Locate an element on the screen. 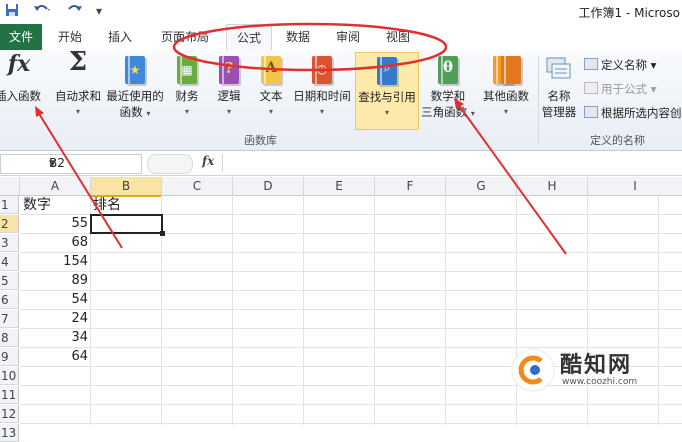 The image size is (682, 442). cell-b1: 排名 is located at coordinates (107, 205).